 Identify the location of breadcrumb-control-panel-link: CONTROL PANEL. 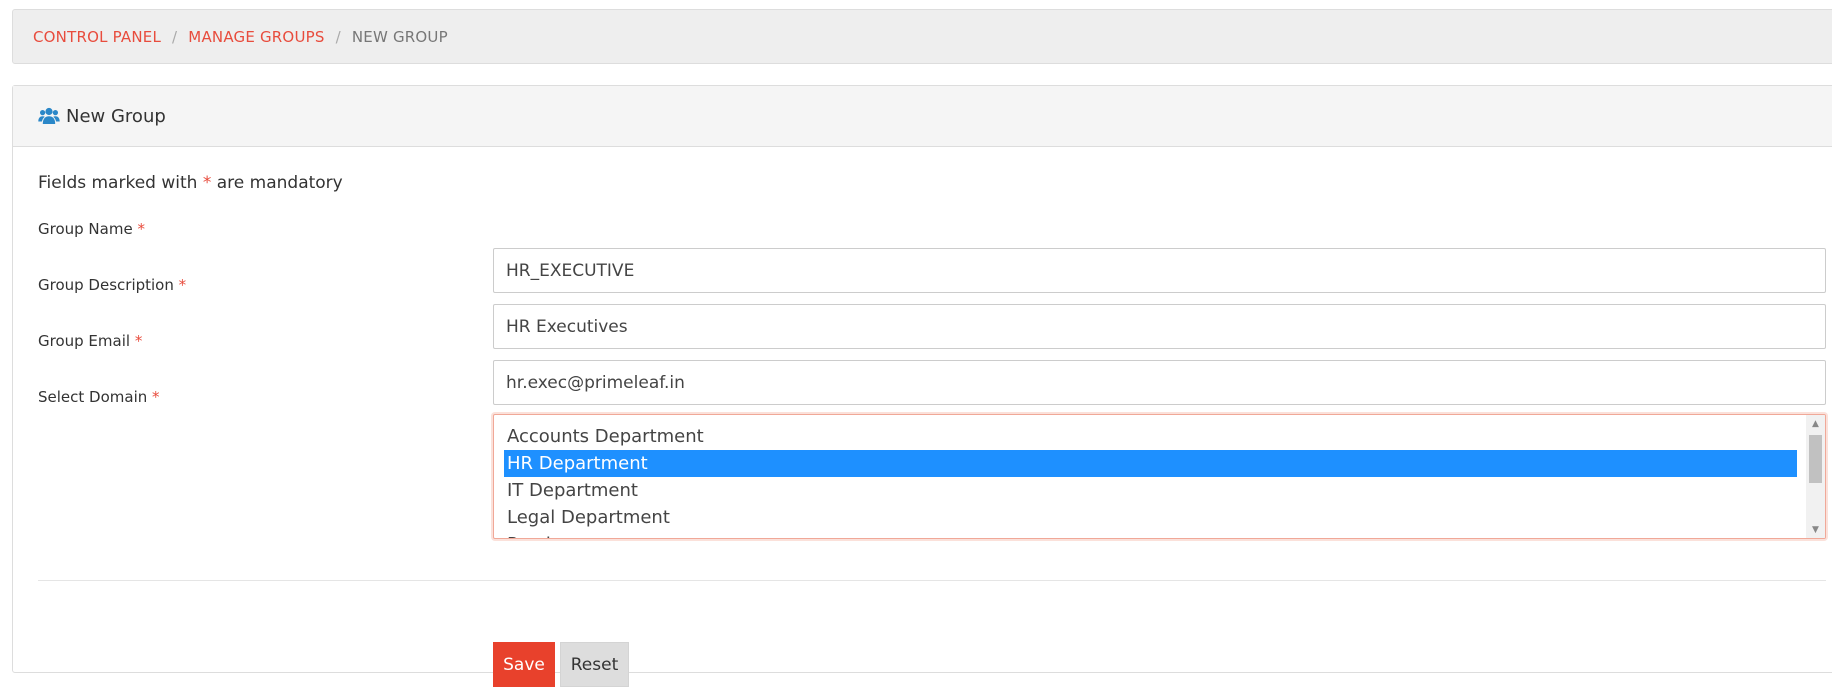
(97, 37).